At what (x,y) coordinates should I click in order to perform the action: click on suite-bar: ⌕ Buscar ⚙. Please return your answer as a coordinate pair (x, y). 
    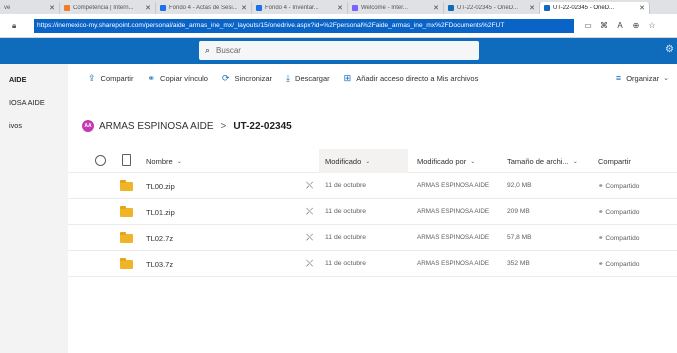
    Looking at the image, I should click on (338, 51).